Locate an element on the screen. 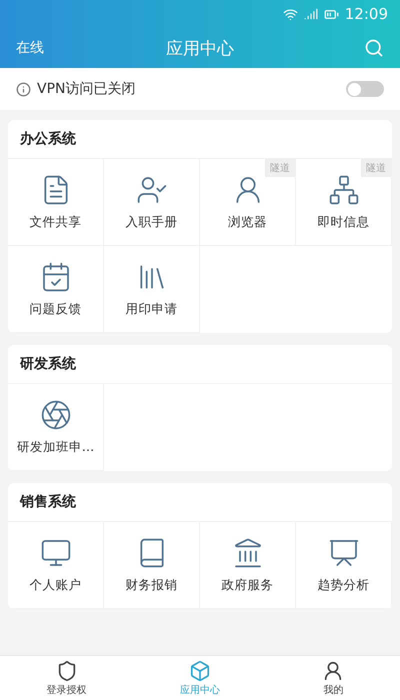  network-icon is located at coordinates (344, 190).